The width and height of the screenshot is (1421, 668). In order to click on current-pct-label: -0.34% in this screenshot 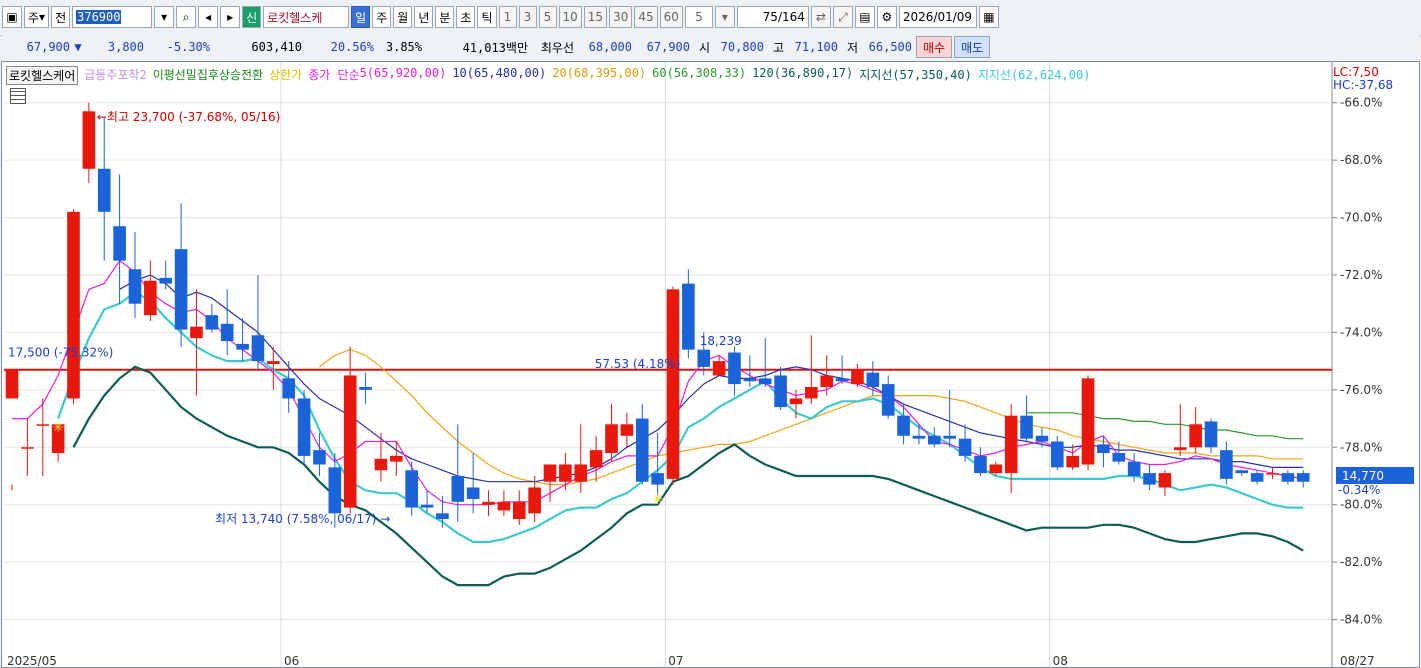, I will do `click(1359, 490)`.